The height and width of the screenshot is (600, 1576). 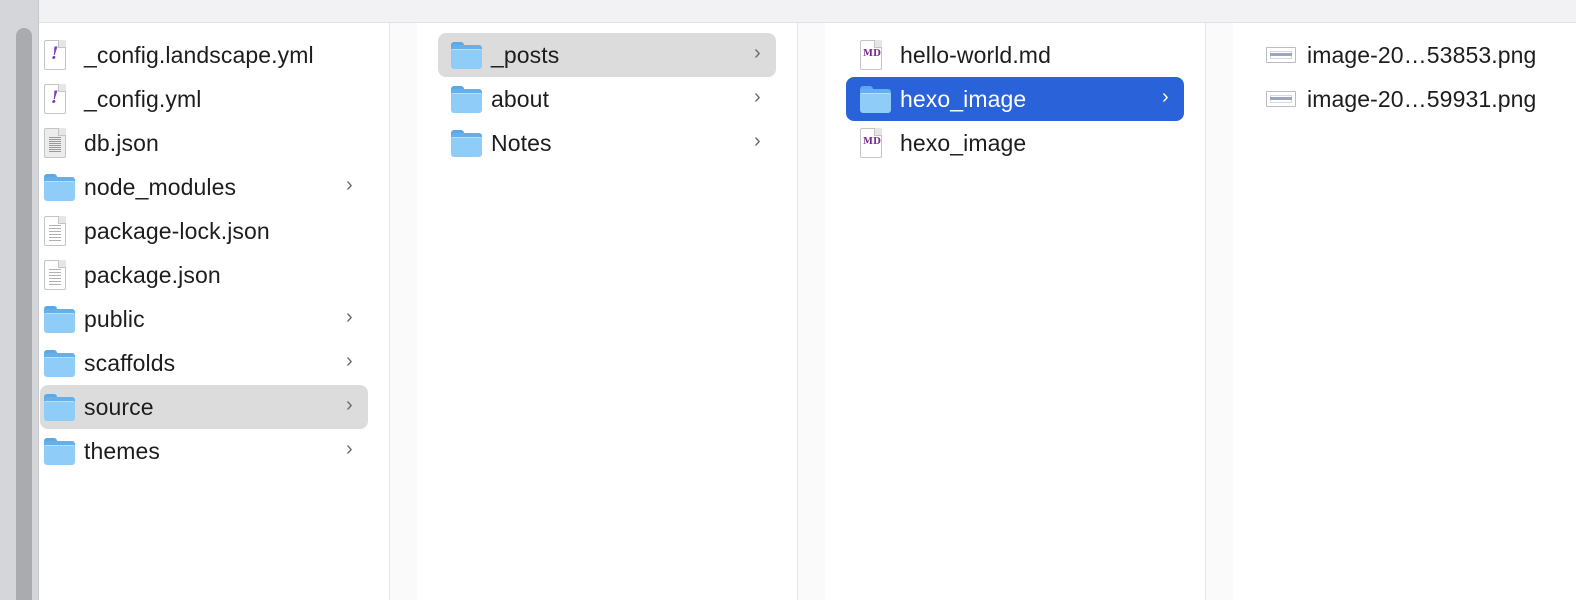 I want to click on folder-row: hexo_image ›, so click(x=1015, y=99).